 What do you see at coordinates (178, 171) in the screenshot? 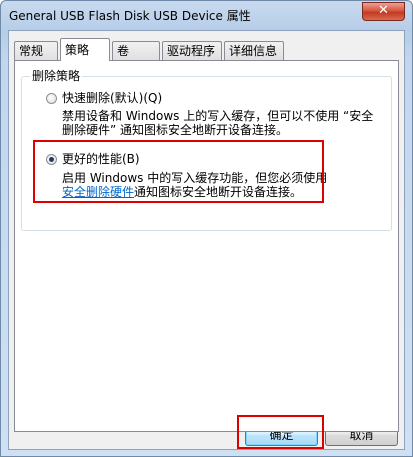
I see `better-performance-highlight` at bounding box center [178, 171].